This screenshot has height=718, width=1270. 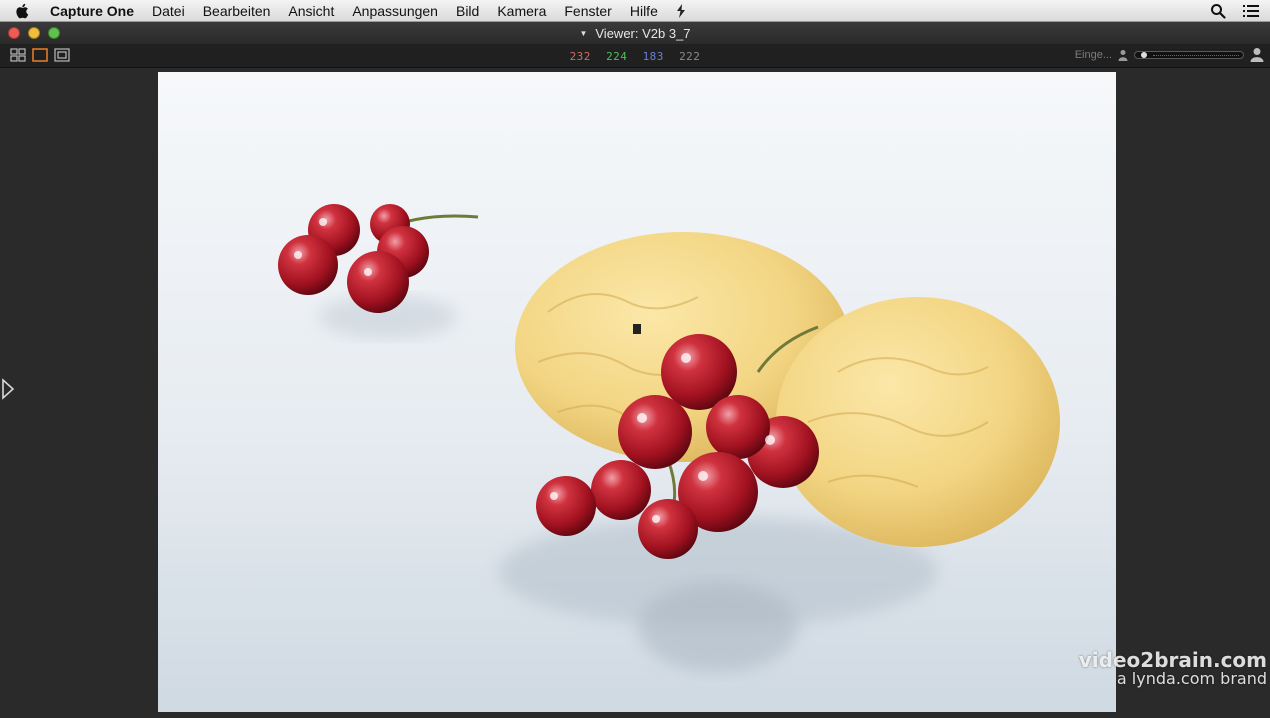 I want to click on person-large-icon, so click(x=1257, y=55).